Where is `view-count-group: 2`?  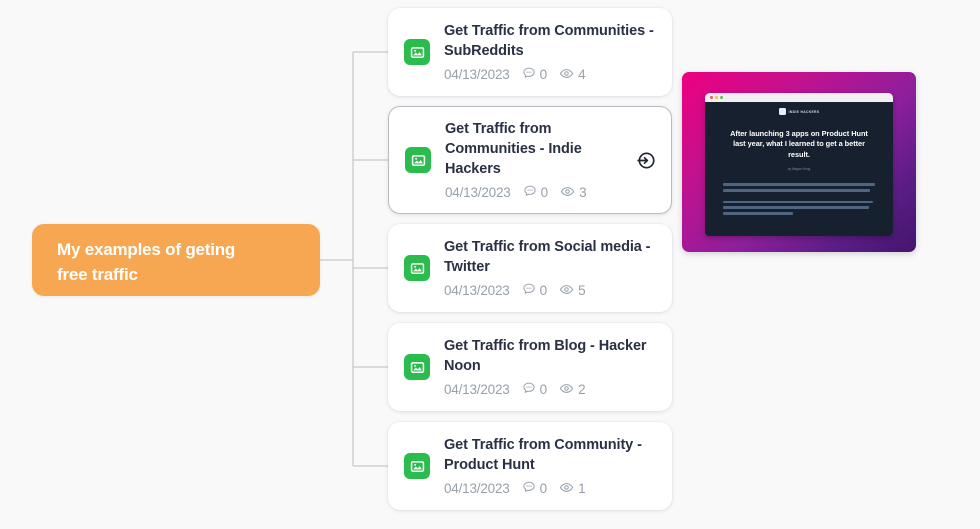 view-count-group: 2 is located at coordinates (572, 390).